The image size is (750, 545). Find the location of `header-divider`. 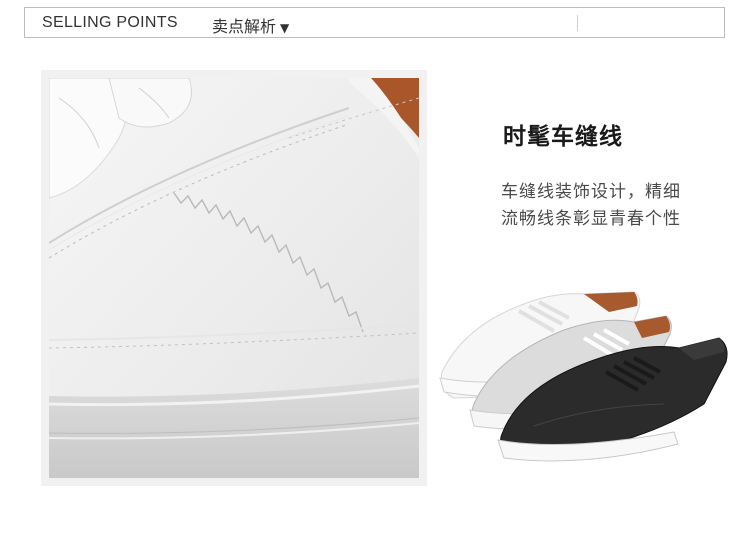

header-divider is located at coordinates (577, 23).